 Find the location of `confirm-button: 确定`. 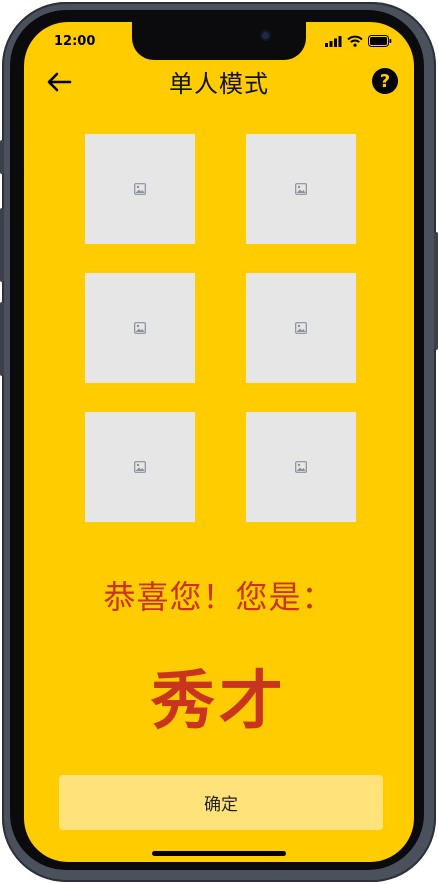

confirm-button: 确定 is located at coordinates (221, 802).